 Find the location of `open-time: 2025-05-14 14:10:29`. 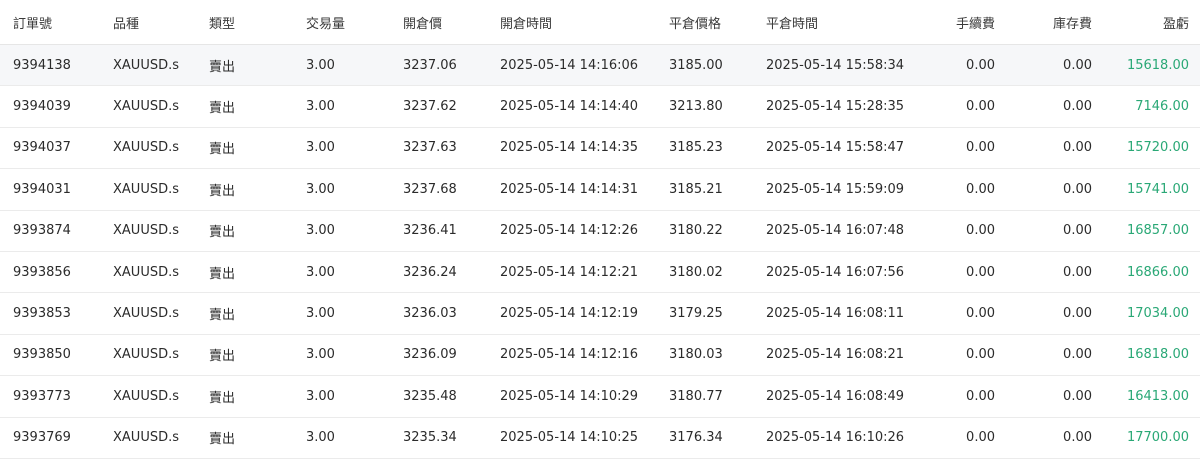

open-time: 2025-05-14 14:10:29 is located at coordinates (569, 396).